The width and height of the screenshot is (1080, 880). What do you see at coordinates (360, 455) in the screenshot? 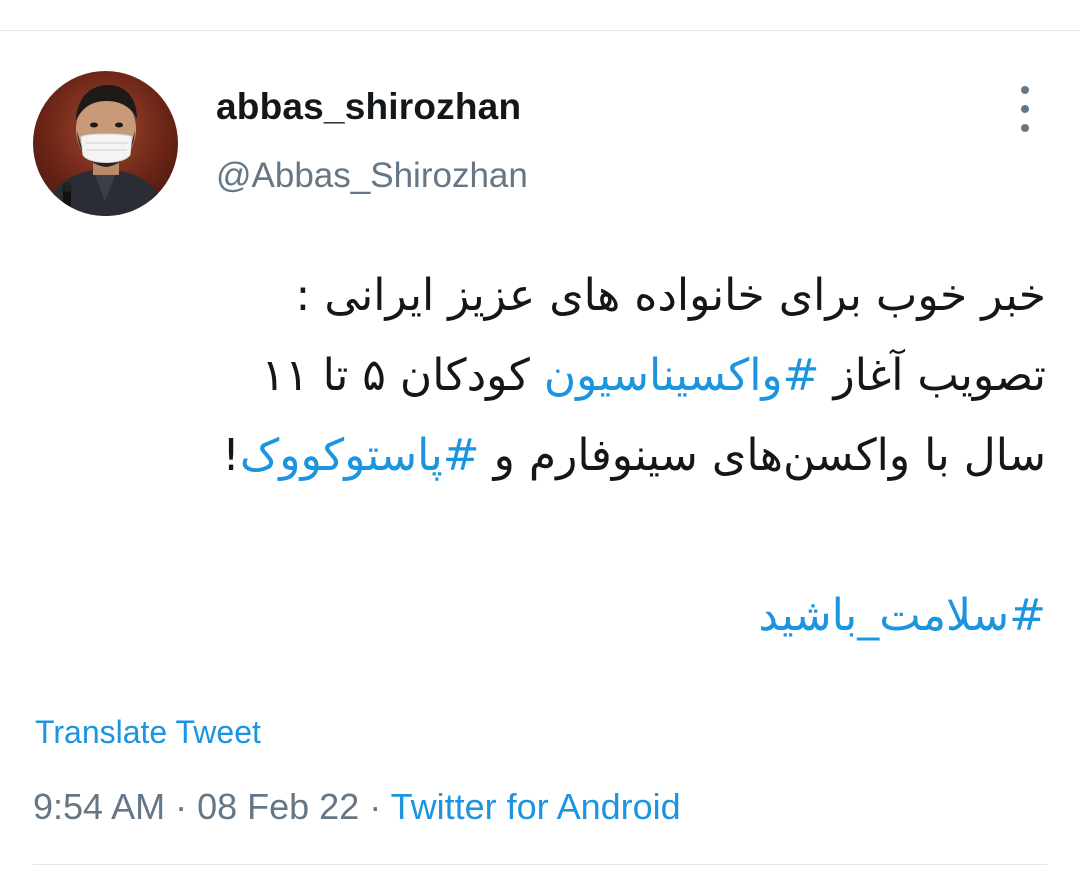
I see `hashtag-link-pastocovac: #پاستوکووک` at bounding box center [360, 455].